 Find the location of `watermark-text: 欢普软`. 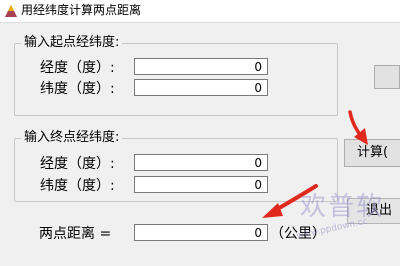

watermark-text: 欢普软 is located at coordinates (342, 207).